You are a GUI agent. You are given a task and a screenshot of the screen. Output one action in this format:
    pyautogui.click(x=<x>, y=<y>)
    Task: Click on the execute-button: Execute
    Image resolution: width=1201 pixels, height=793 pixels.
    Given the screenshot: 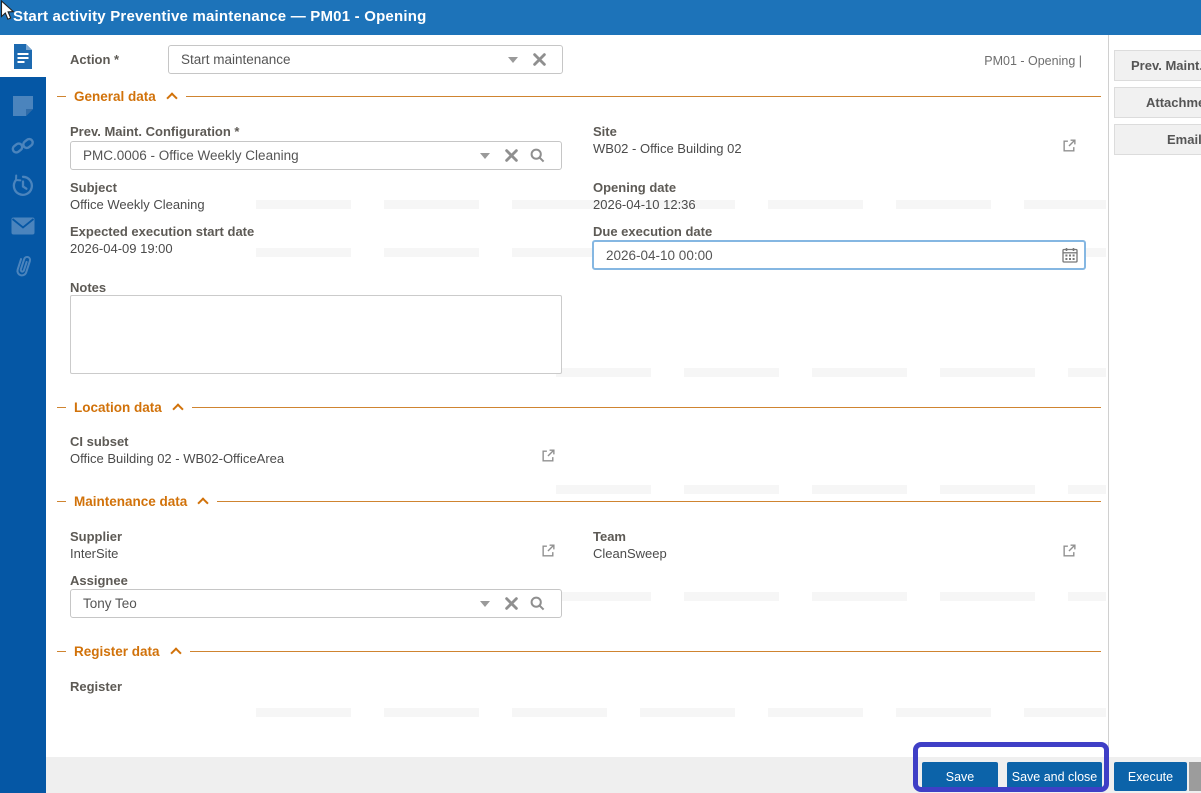 What is the action you would take?
    pyautogui.click(x=1150, y=776)
    